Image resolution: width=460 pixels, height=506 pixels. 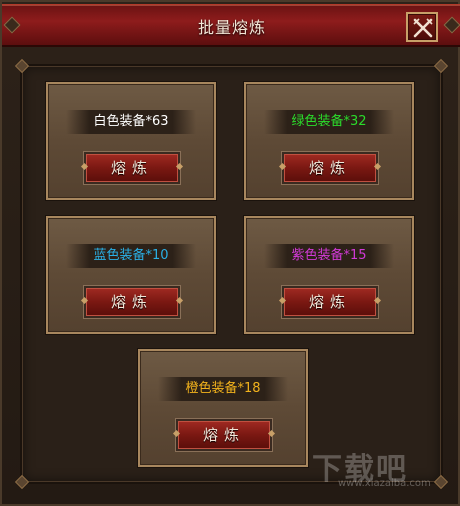 I want to click on crossed-swords-close-icon, so click(x=423, y=28).